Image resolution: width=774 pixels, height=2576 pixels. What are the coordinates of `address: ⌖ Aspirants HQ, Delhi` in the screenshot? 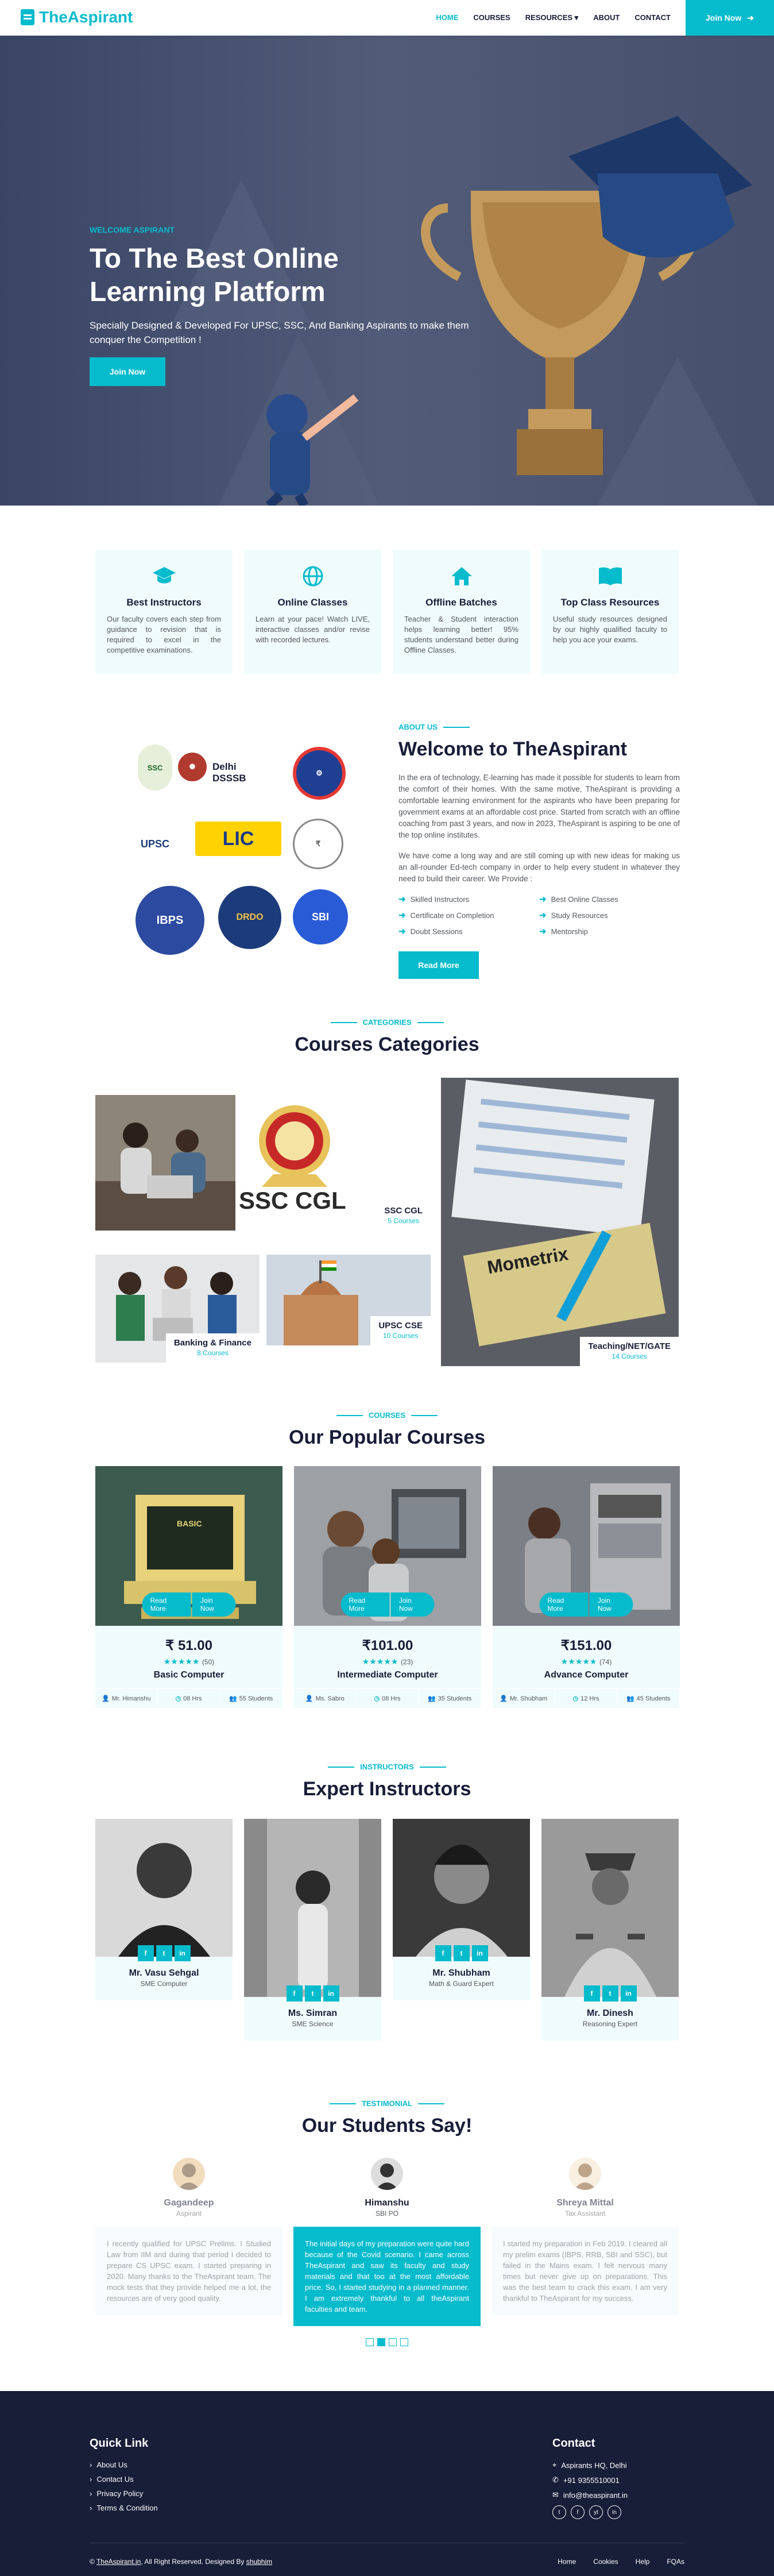 It's located at (589, 2466).